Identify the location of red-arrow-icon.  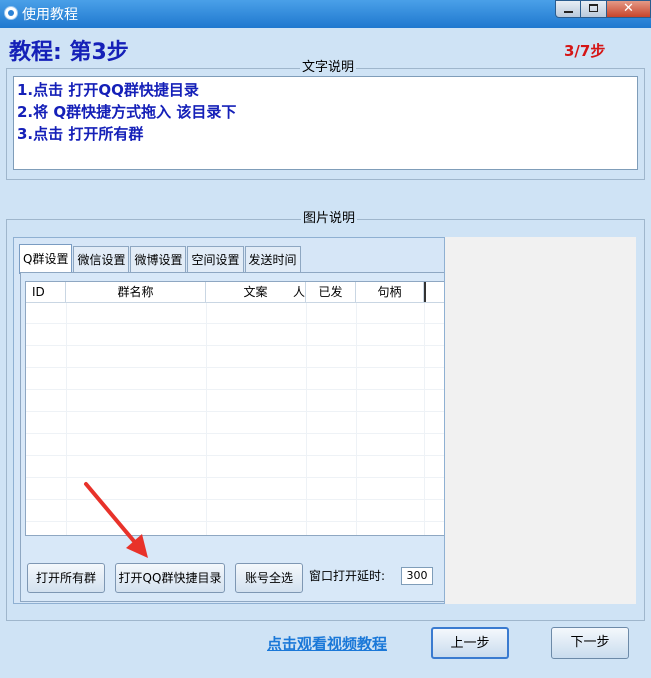
(116, 520).